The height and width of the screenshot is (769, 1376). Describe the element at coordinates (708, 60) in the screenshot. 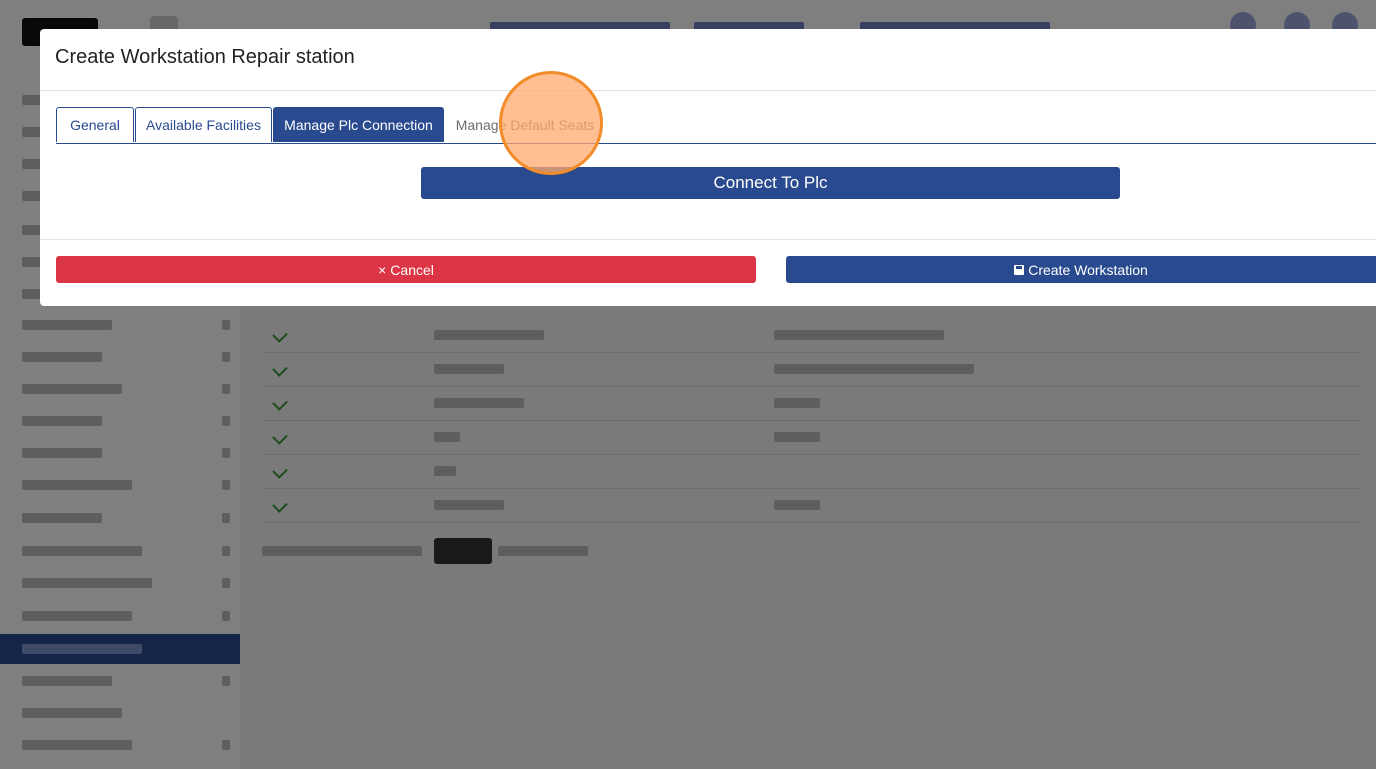

I see `modal-header: Create Workstation Repair station` at that location.